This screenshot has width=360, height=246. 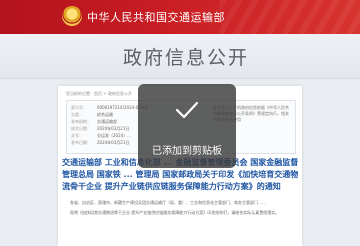 I want to click on meta-row: 成文日期： 2024年03月21日, so click(x=100, y=129).